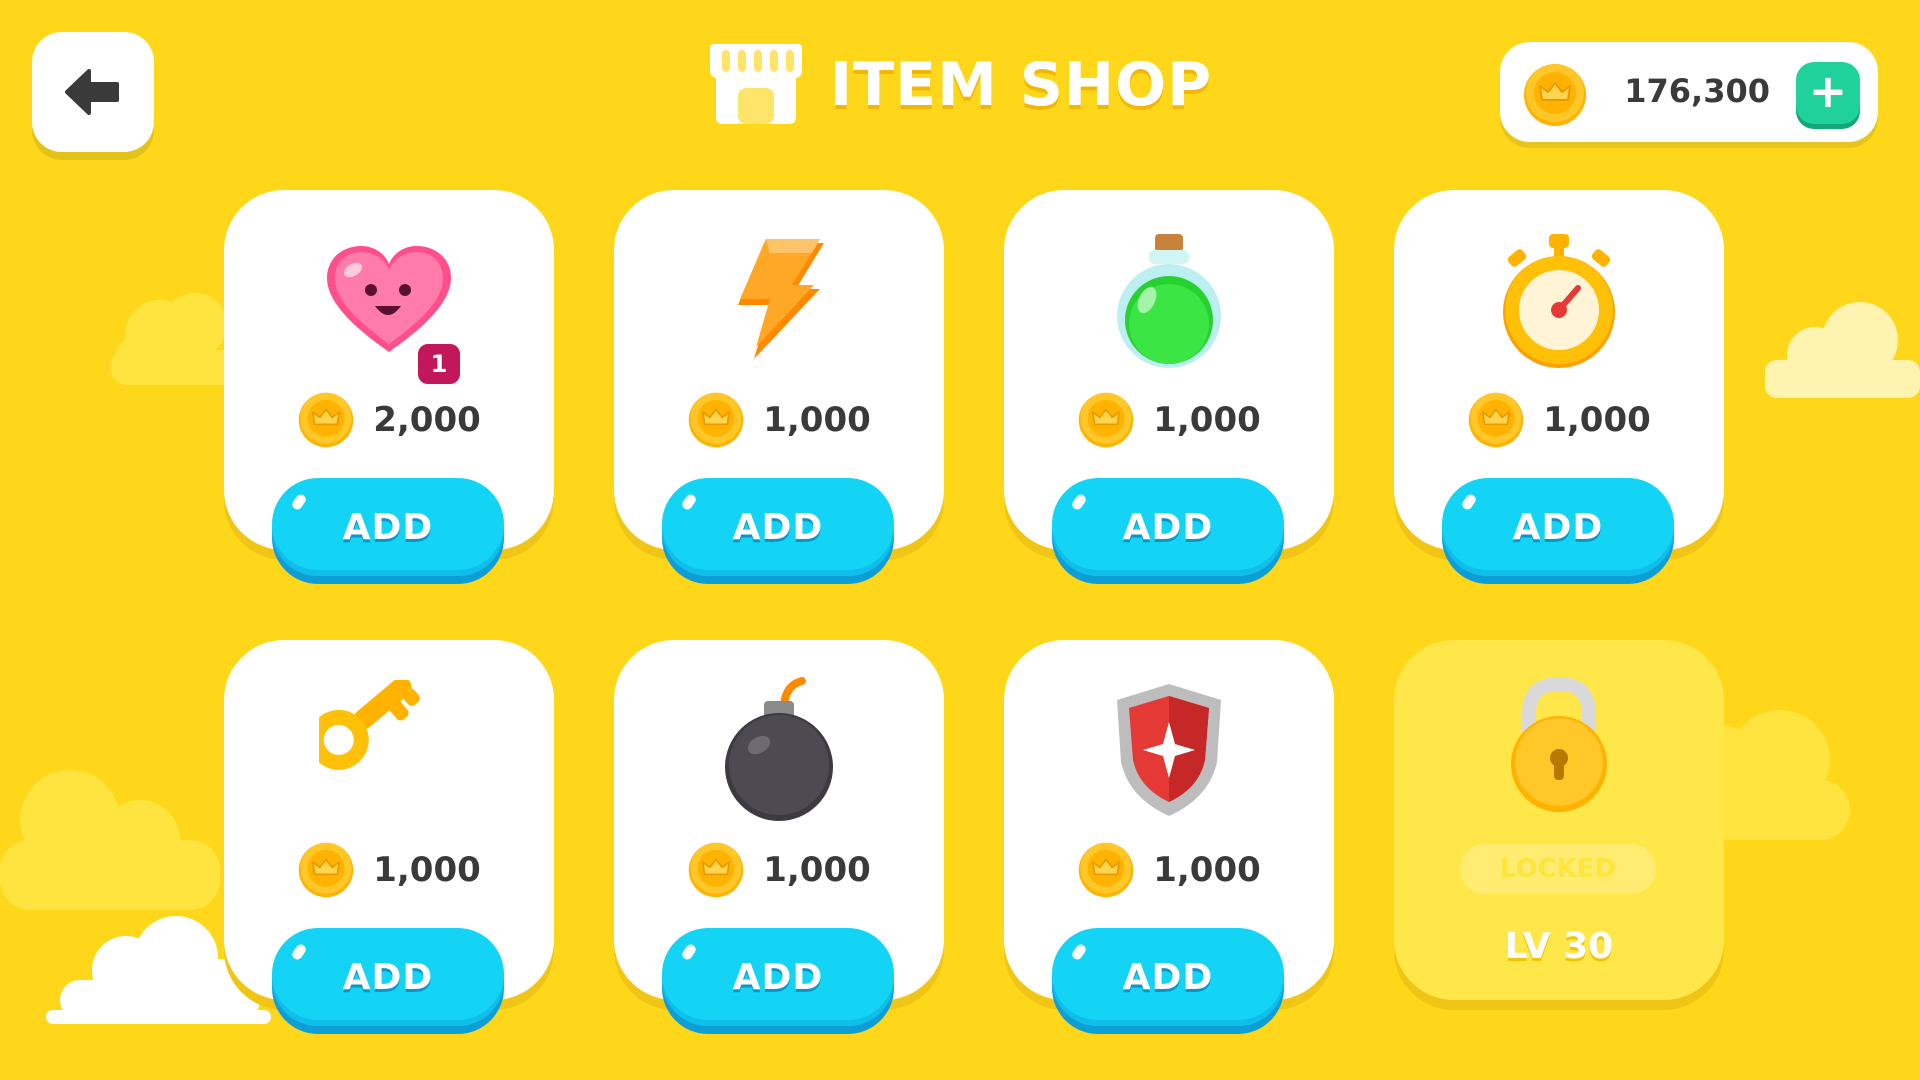  I want to click on lightning-icon, so click(781, 299).